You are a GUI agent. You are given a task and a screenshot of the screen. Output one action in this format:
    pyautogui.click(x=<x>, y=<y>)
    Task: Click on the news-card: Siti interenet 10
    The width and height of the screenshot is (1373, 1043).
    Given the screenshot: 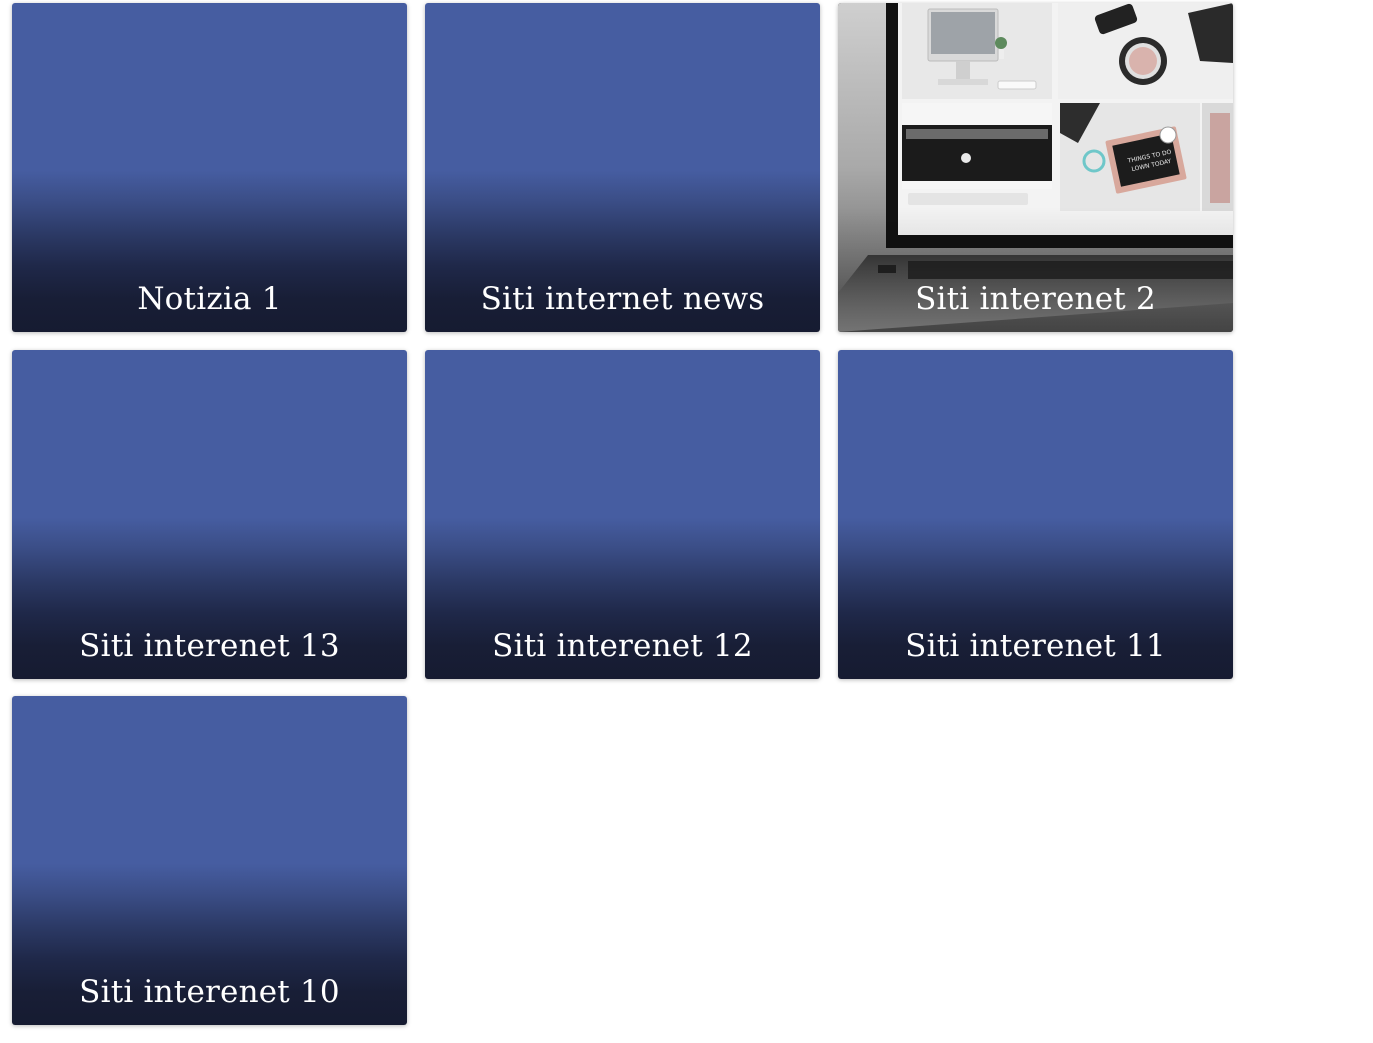 What is the action you would take?
    pyautogui.click(x=209, y=860)
    